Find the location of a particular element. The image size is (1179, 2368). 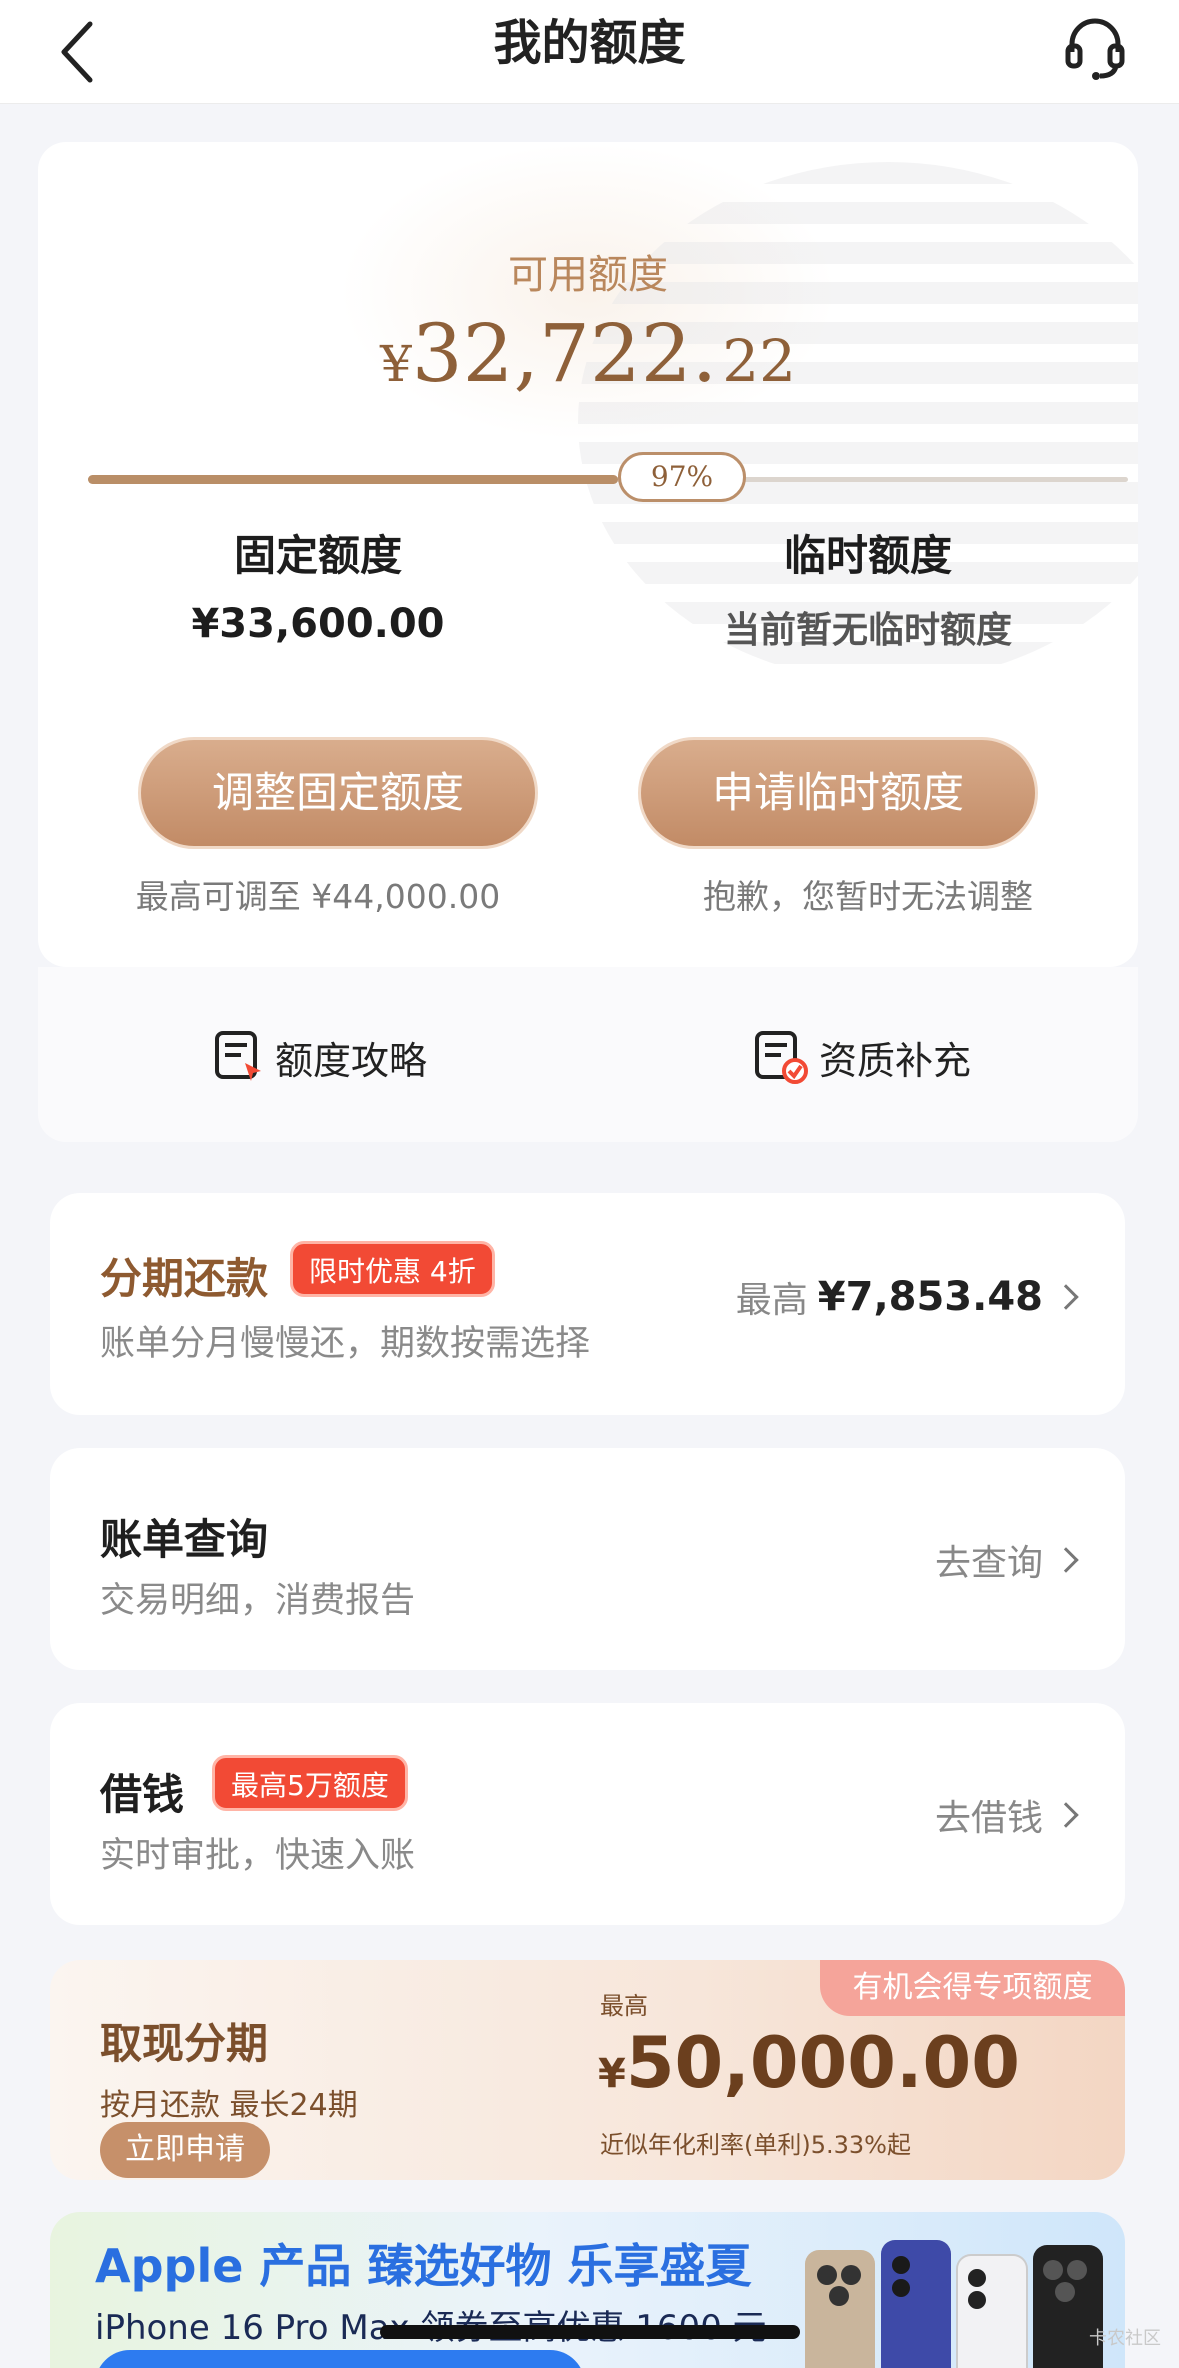

special-credit-tag: 有机会得专项额度 is located at coordinates (972, 1988).